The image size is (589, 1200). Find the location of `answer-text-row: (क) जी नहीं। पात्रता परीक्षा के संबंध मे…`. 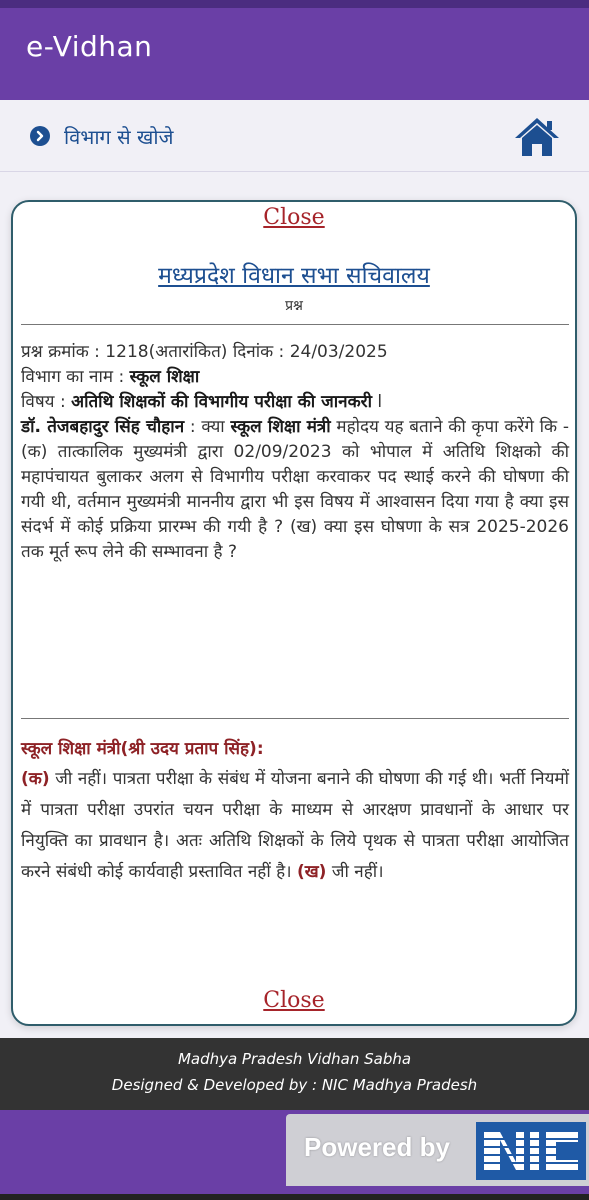

answer-text-row: (क) जी नहीं। पात्रता परीक्षा के संबंध मे… is located at coordinates (295, 826).